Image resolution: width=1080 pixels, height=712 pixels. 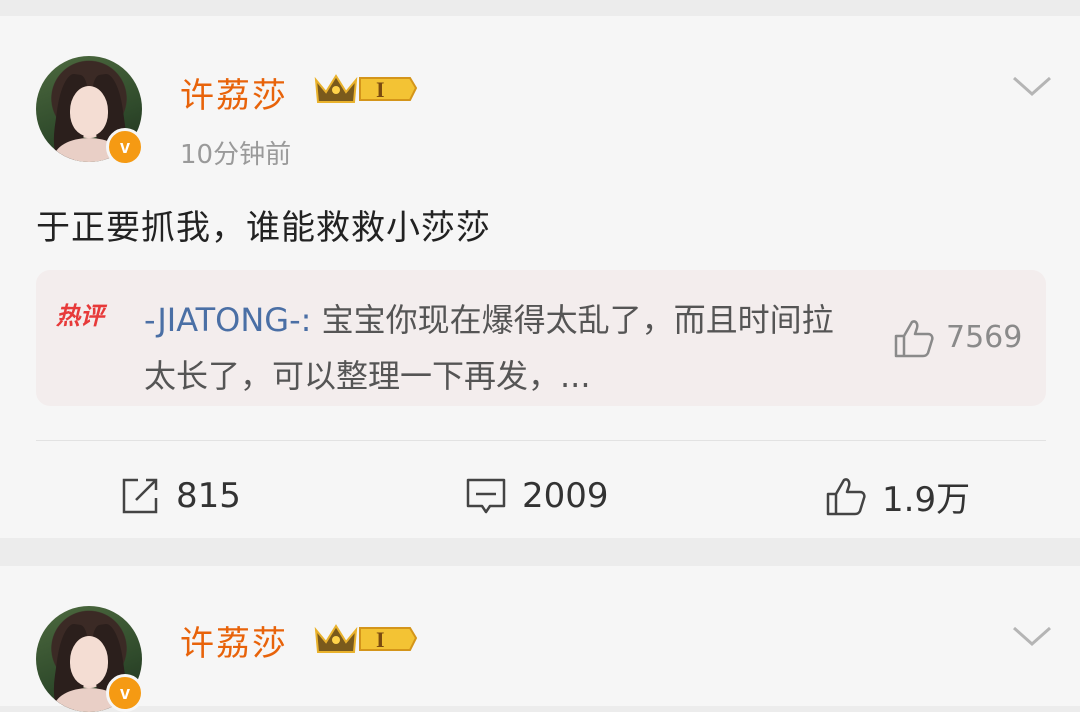 What do you see at coordinates (565, 496) in the screenshot?
I see `comment-count: 2009` at bounding box center [565, 496].